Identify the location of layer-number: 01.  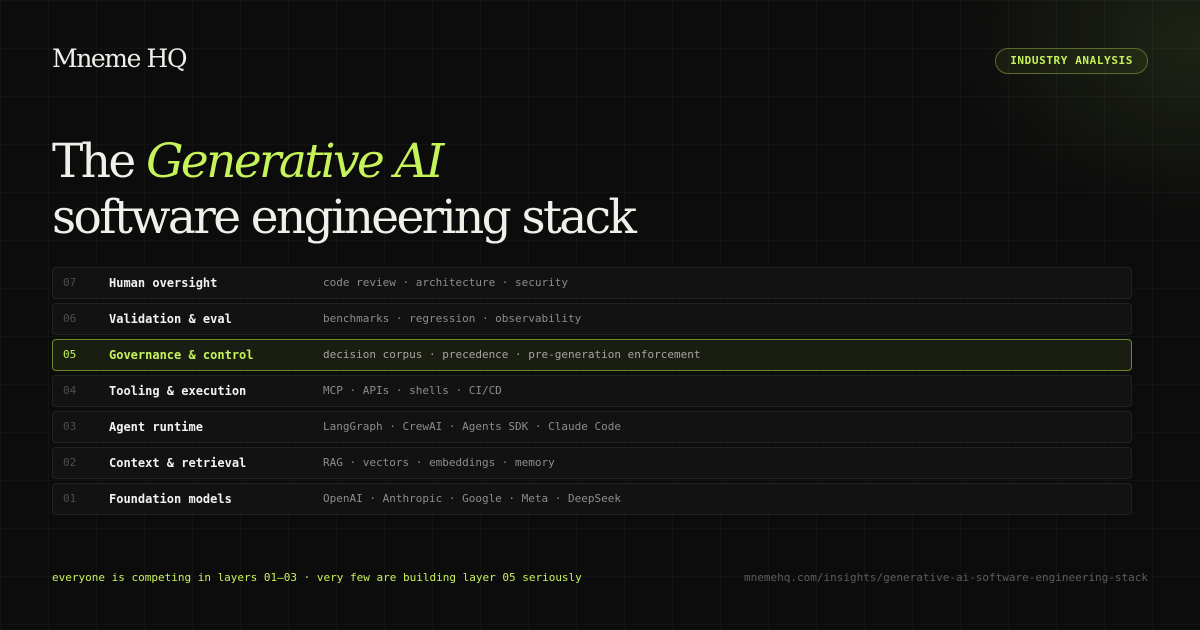
(70, 498).